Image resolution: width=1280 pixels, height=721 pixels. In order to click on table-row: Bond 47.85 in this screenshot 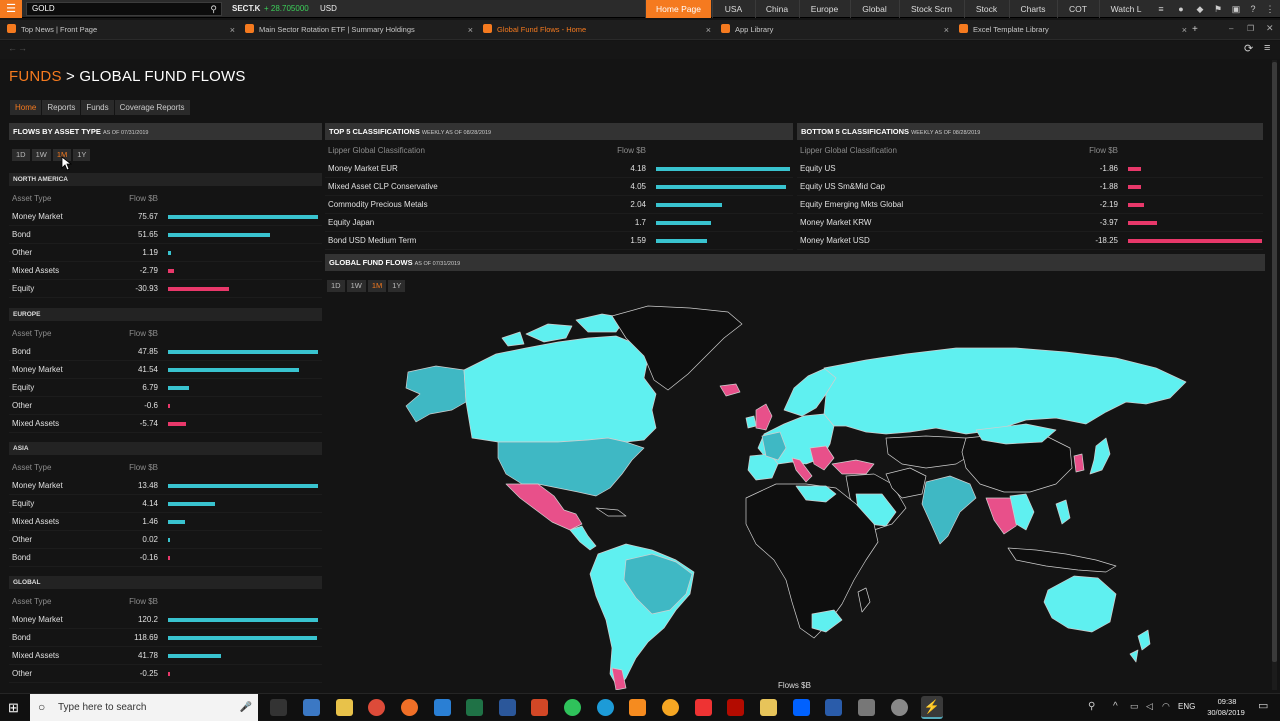, I will do `click(165, 352)`.